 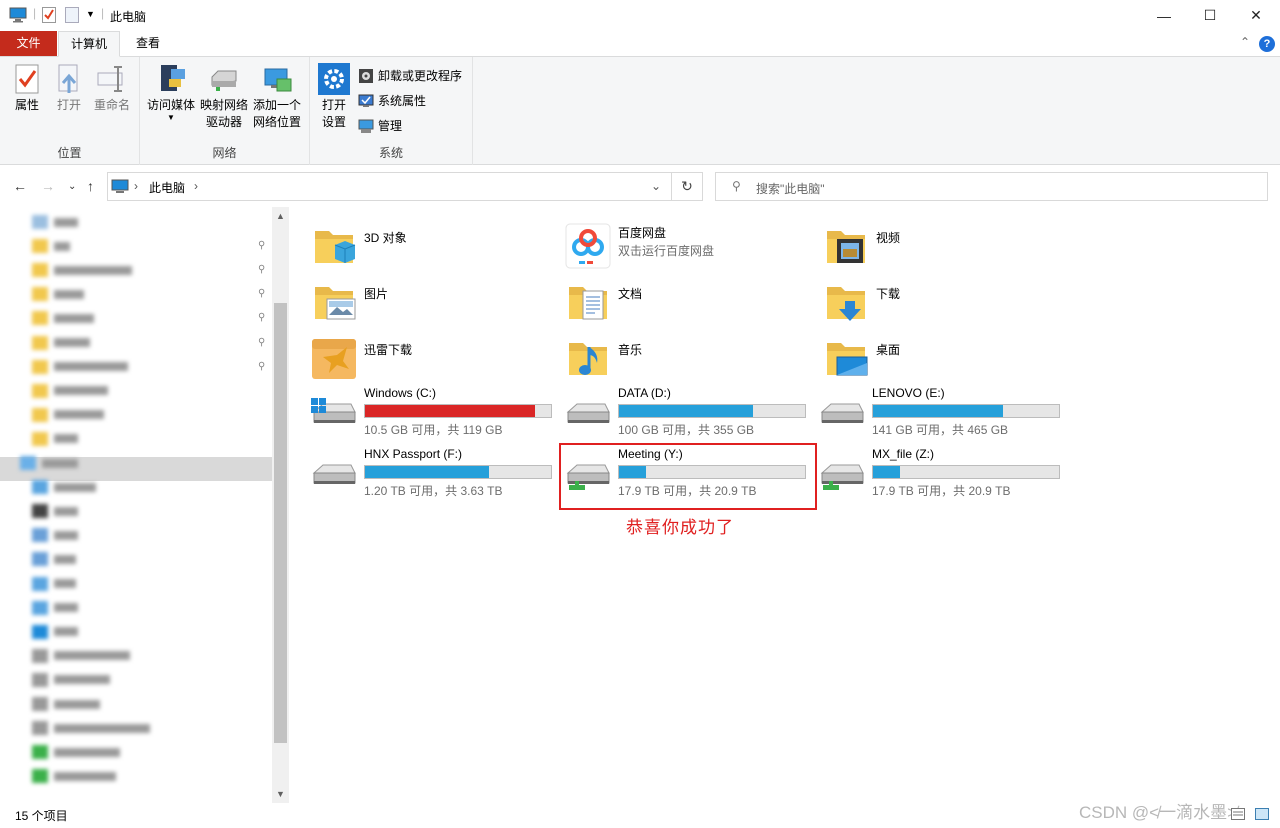 I want to click on dropdown-arrow-icon: ▼, so click(x=171, y=117).